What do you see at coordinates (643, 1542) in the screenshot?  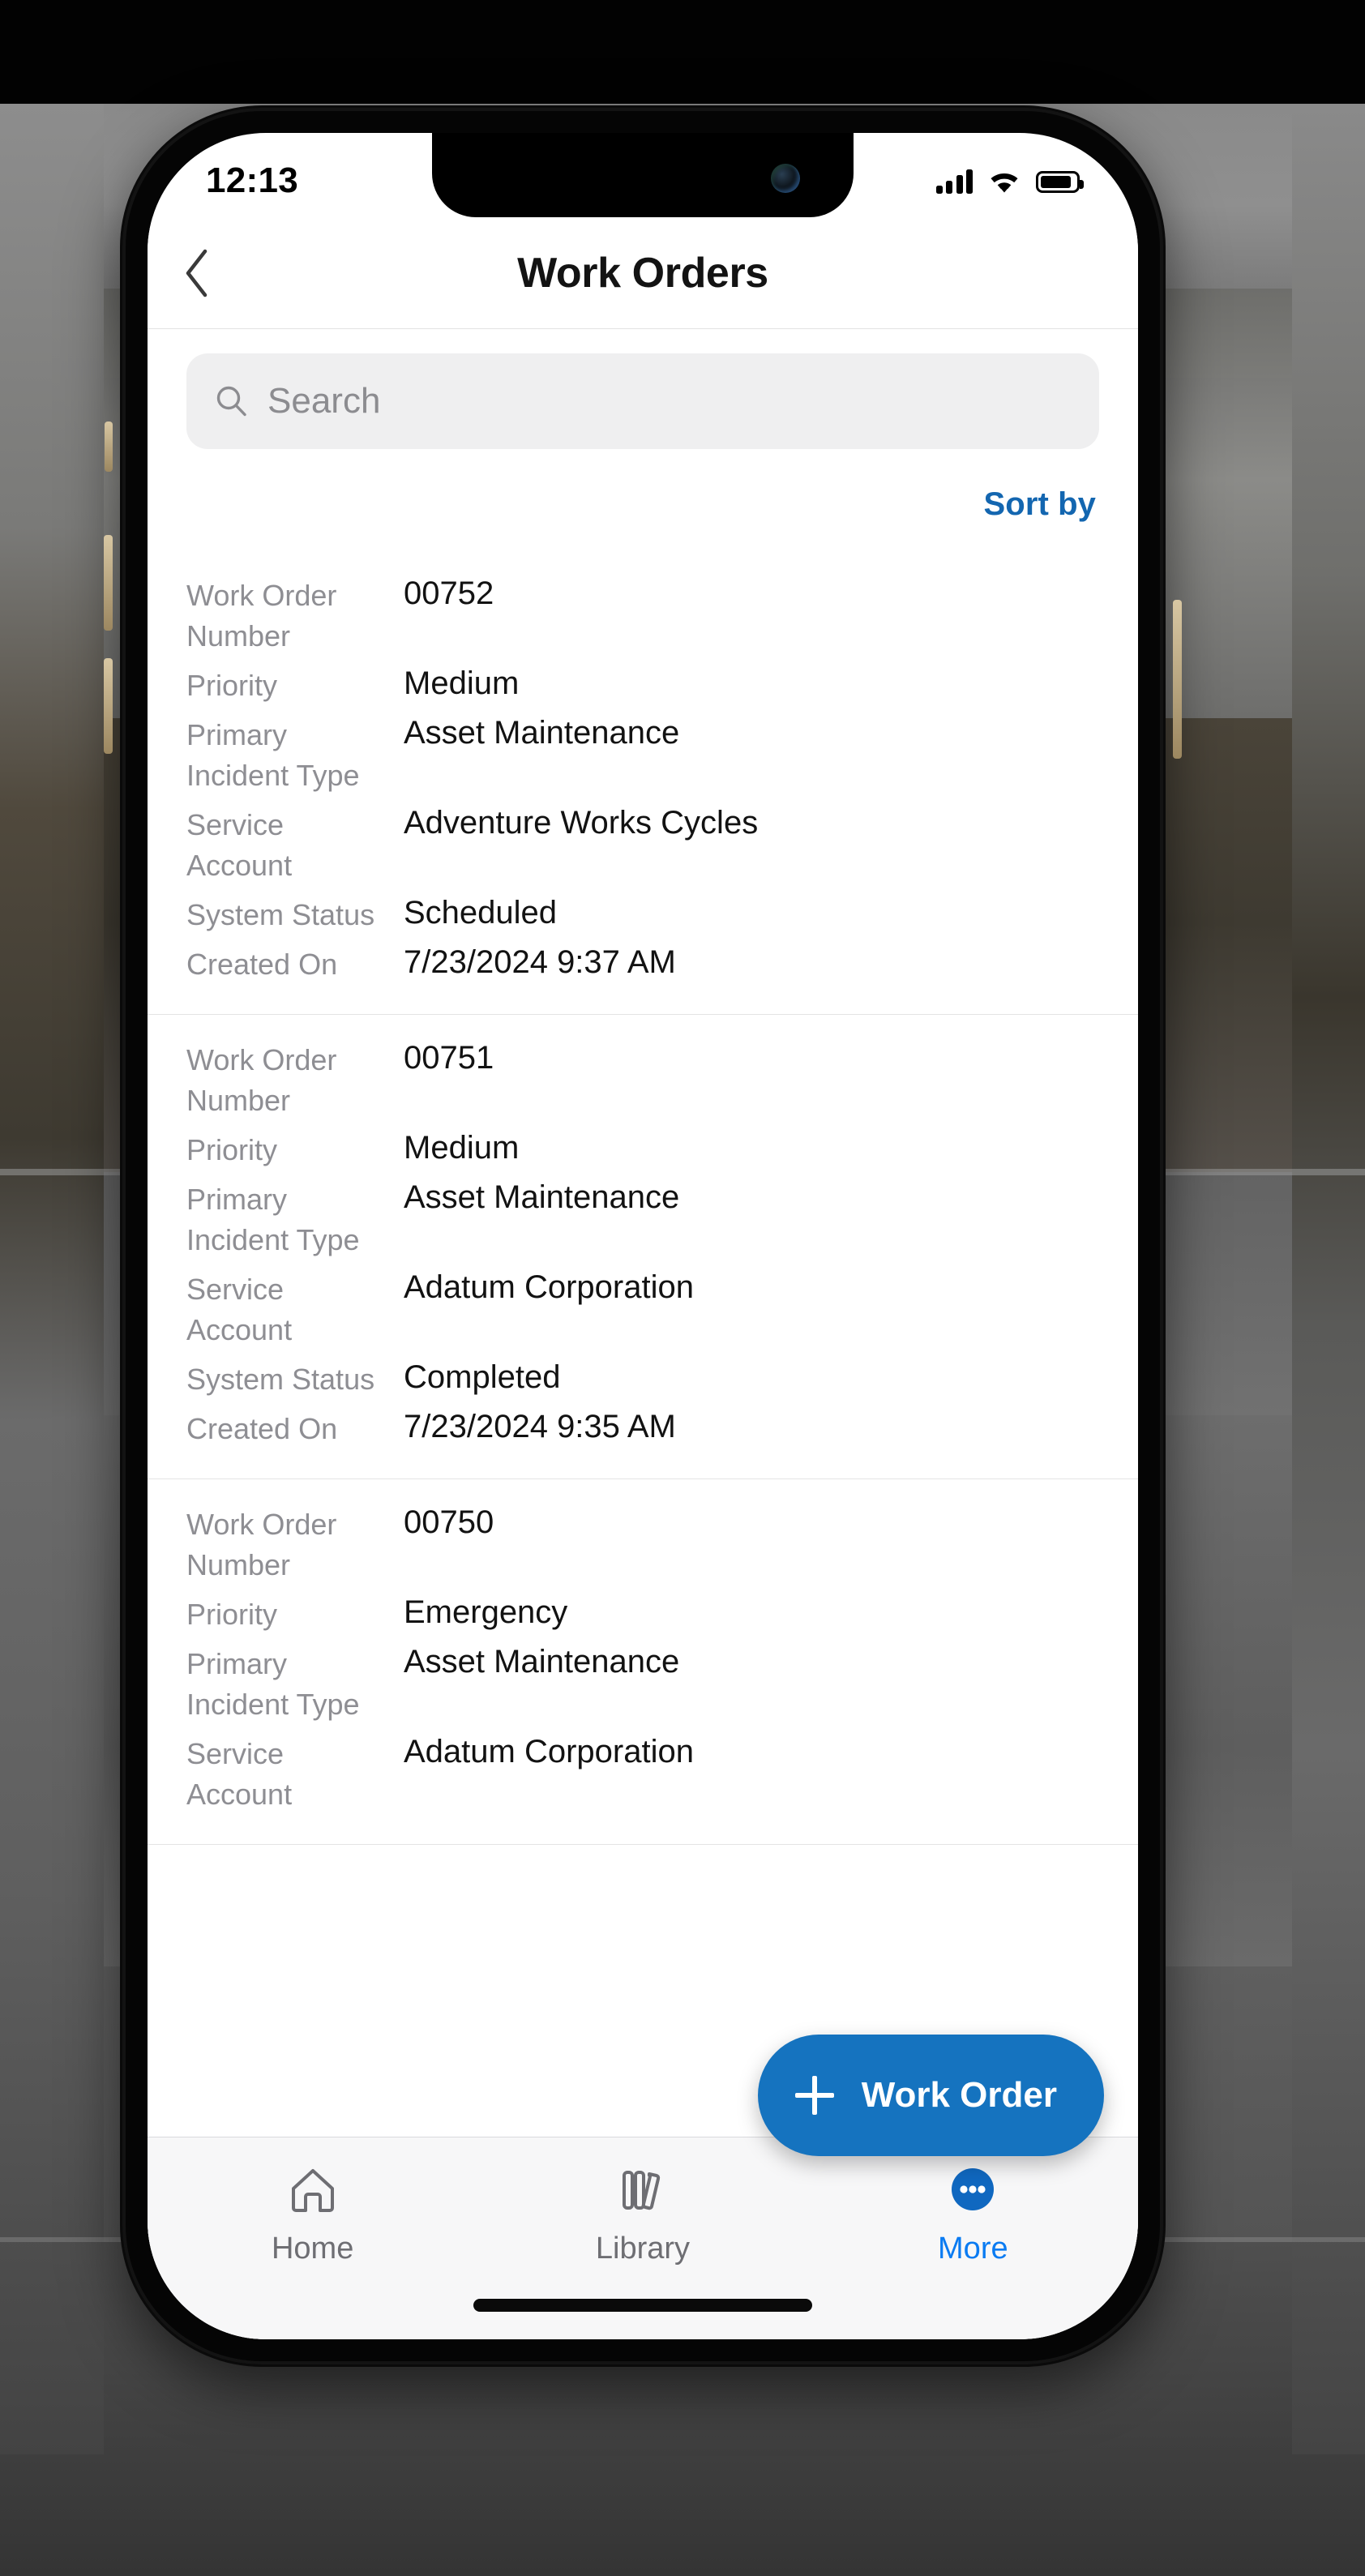 I see `field-work-order-number: Work Order Number 00750` at bounding box center [643, 1542].